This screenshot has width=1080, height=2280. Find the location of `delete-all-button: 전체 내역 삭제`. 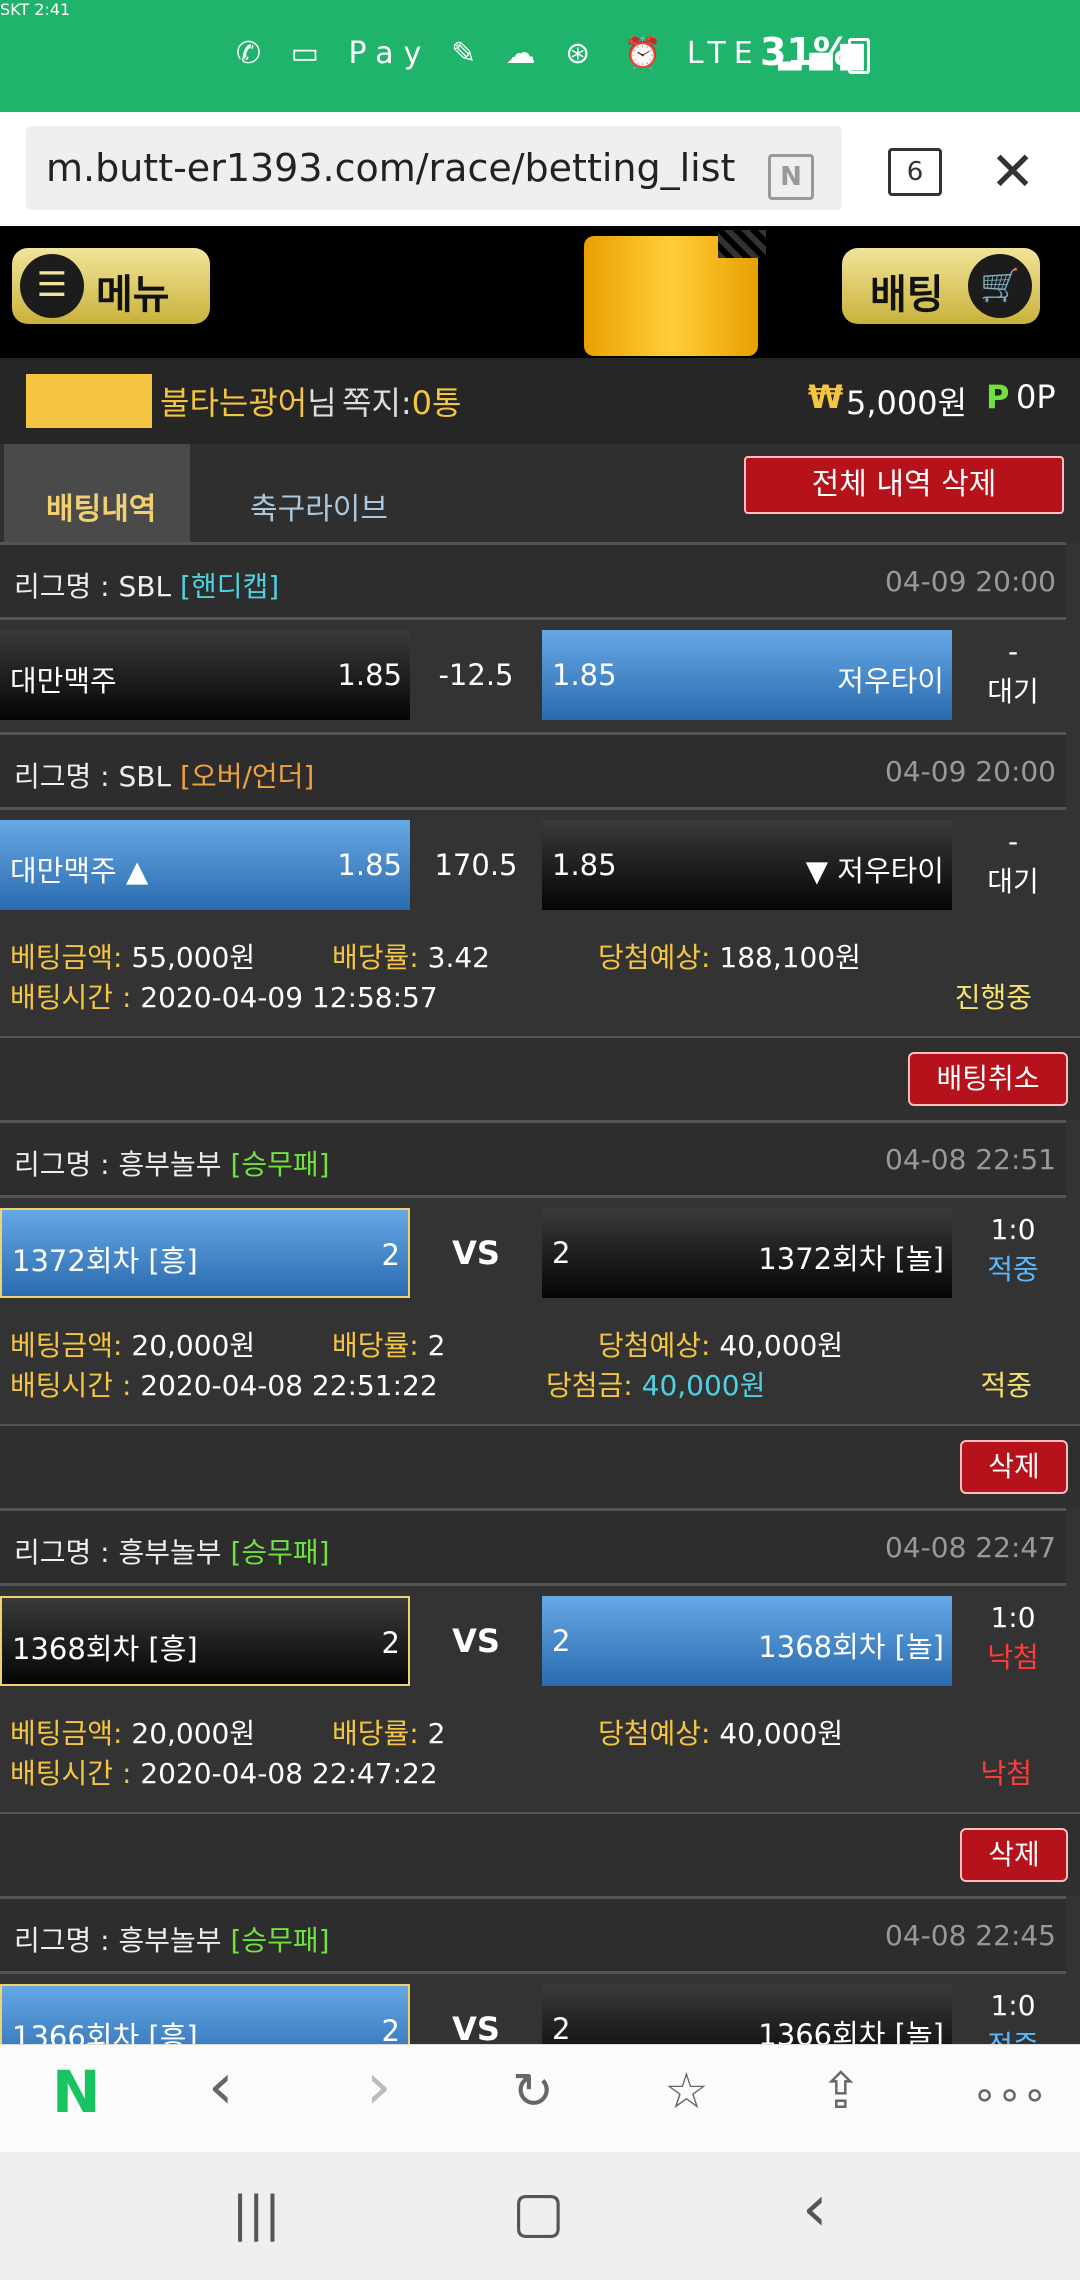

delete-all-button: 전체 내역 삭제 is located at coordinates (904, 485).